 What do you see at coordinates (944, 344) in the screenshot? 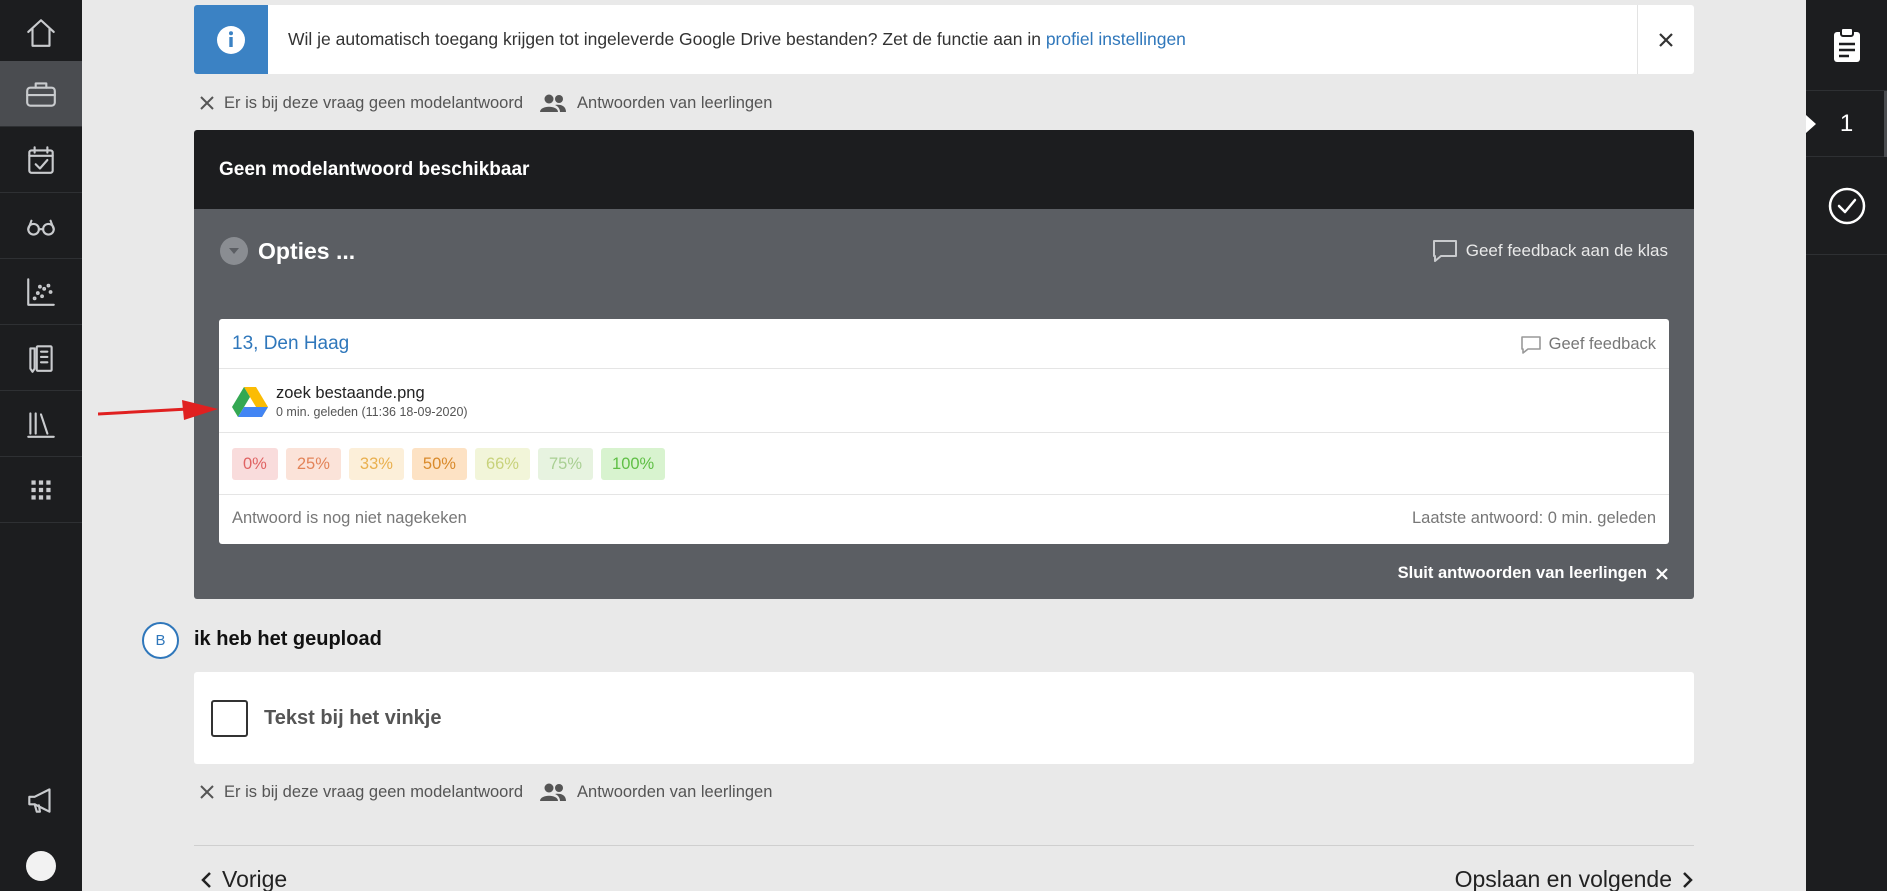
I see `card-header-row: 13, Den Haag Geef feedback` at bounding box center [944, 344].